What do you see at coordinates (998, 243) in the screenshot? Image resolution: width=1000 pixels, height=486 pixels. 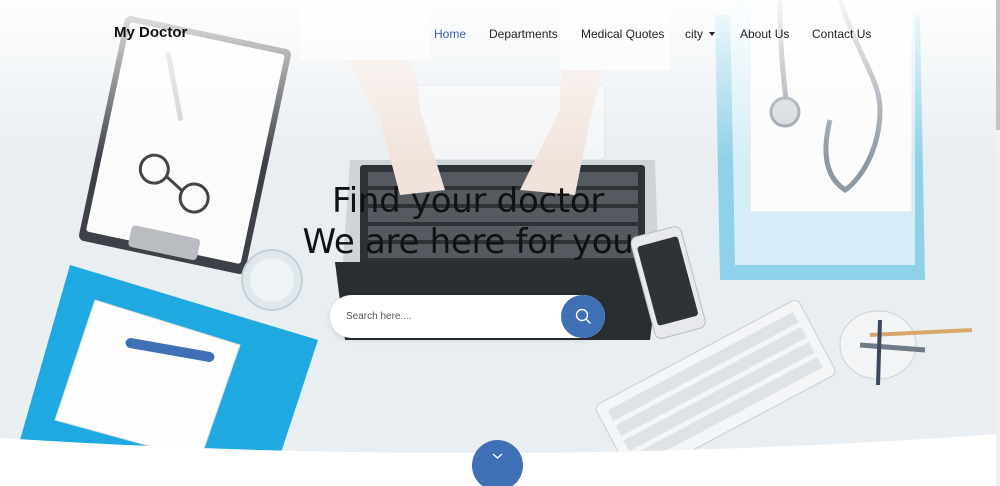 I see `page-scrollbar` at bounding box center [998, 243].